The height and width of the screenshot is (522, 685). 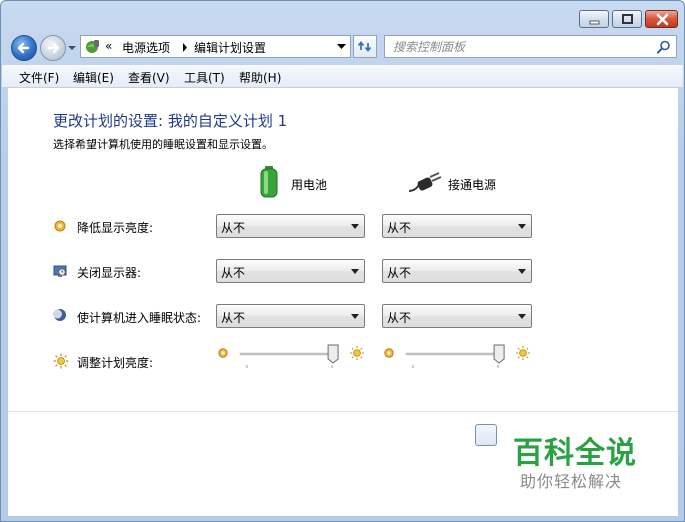 What do you see at coordinates (233, 318) in the screenshot?
I see `sleep-battery-value: 从不` at bounding box center [233, 318].